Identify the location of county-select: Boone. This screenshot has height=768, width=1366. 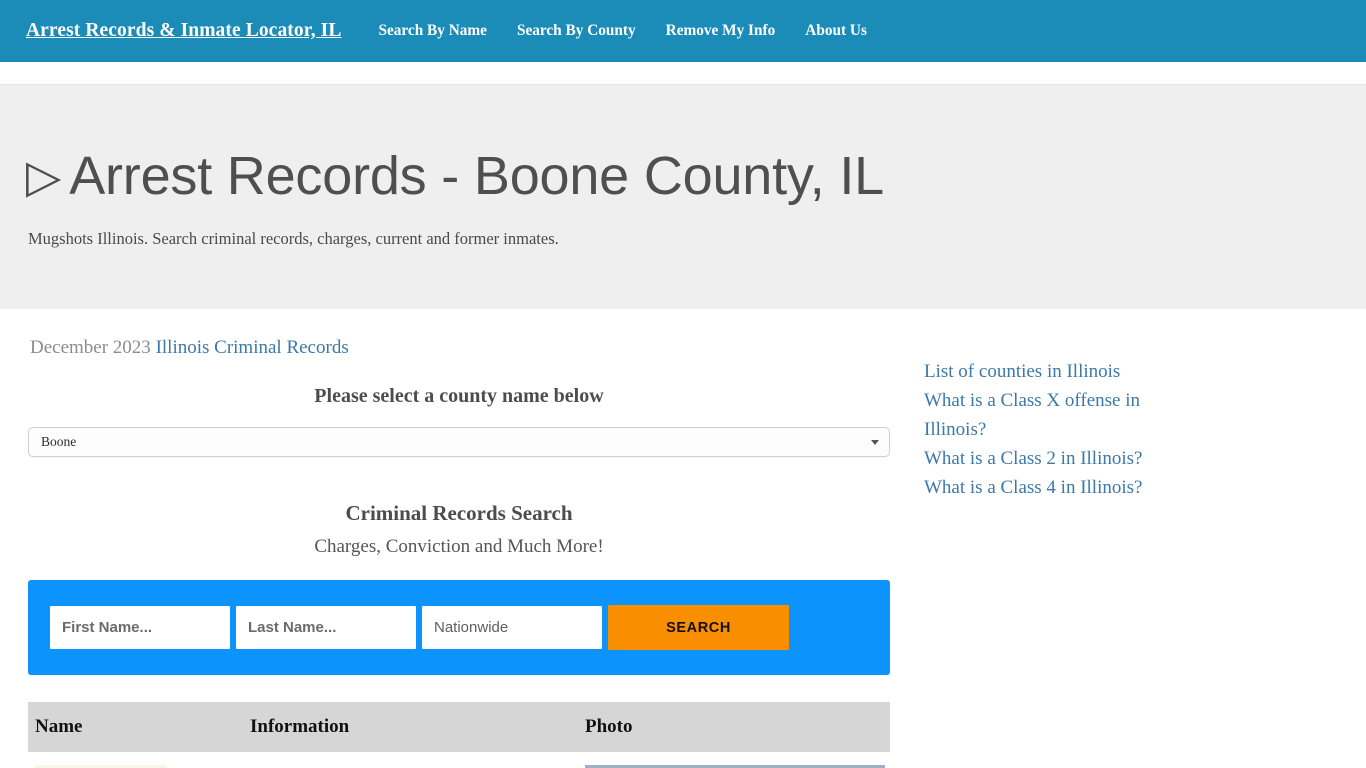
(459, 442).